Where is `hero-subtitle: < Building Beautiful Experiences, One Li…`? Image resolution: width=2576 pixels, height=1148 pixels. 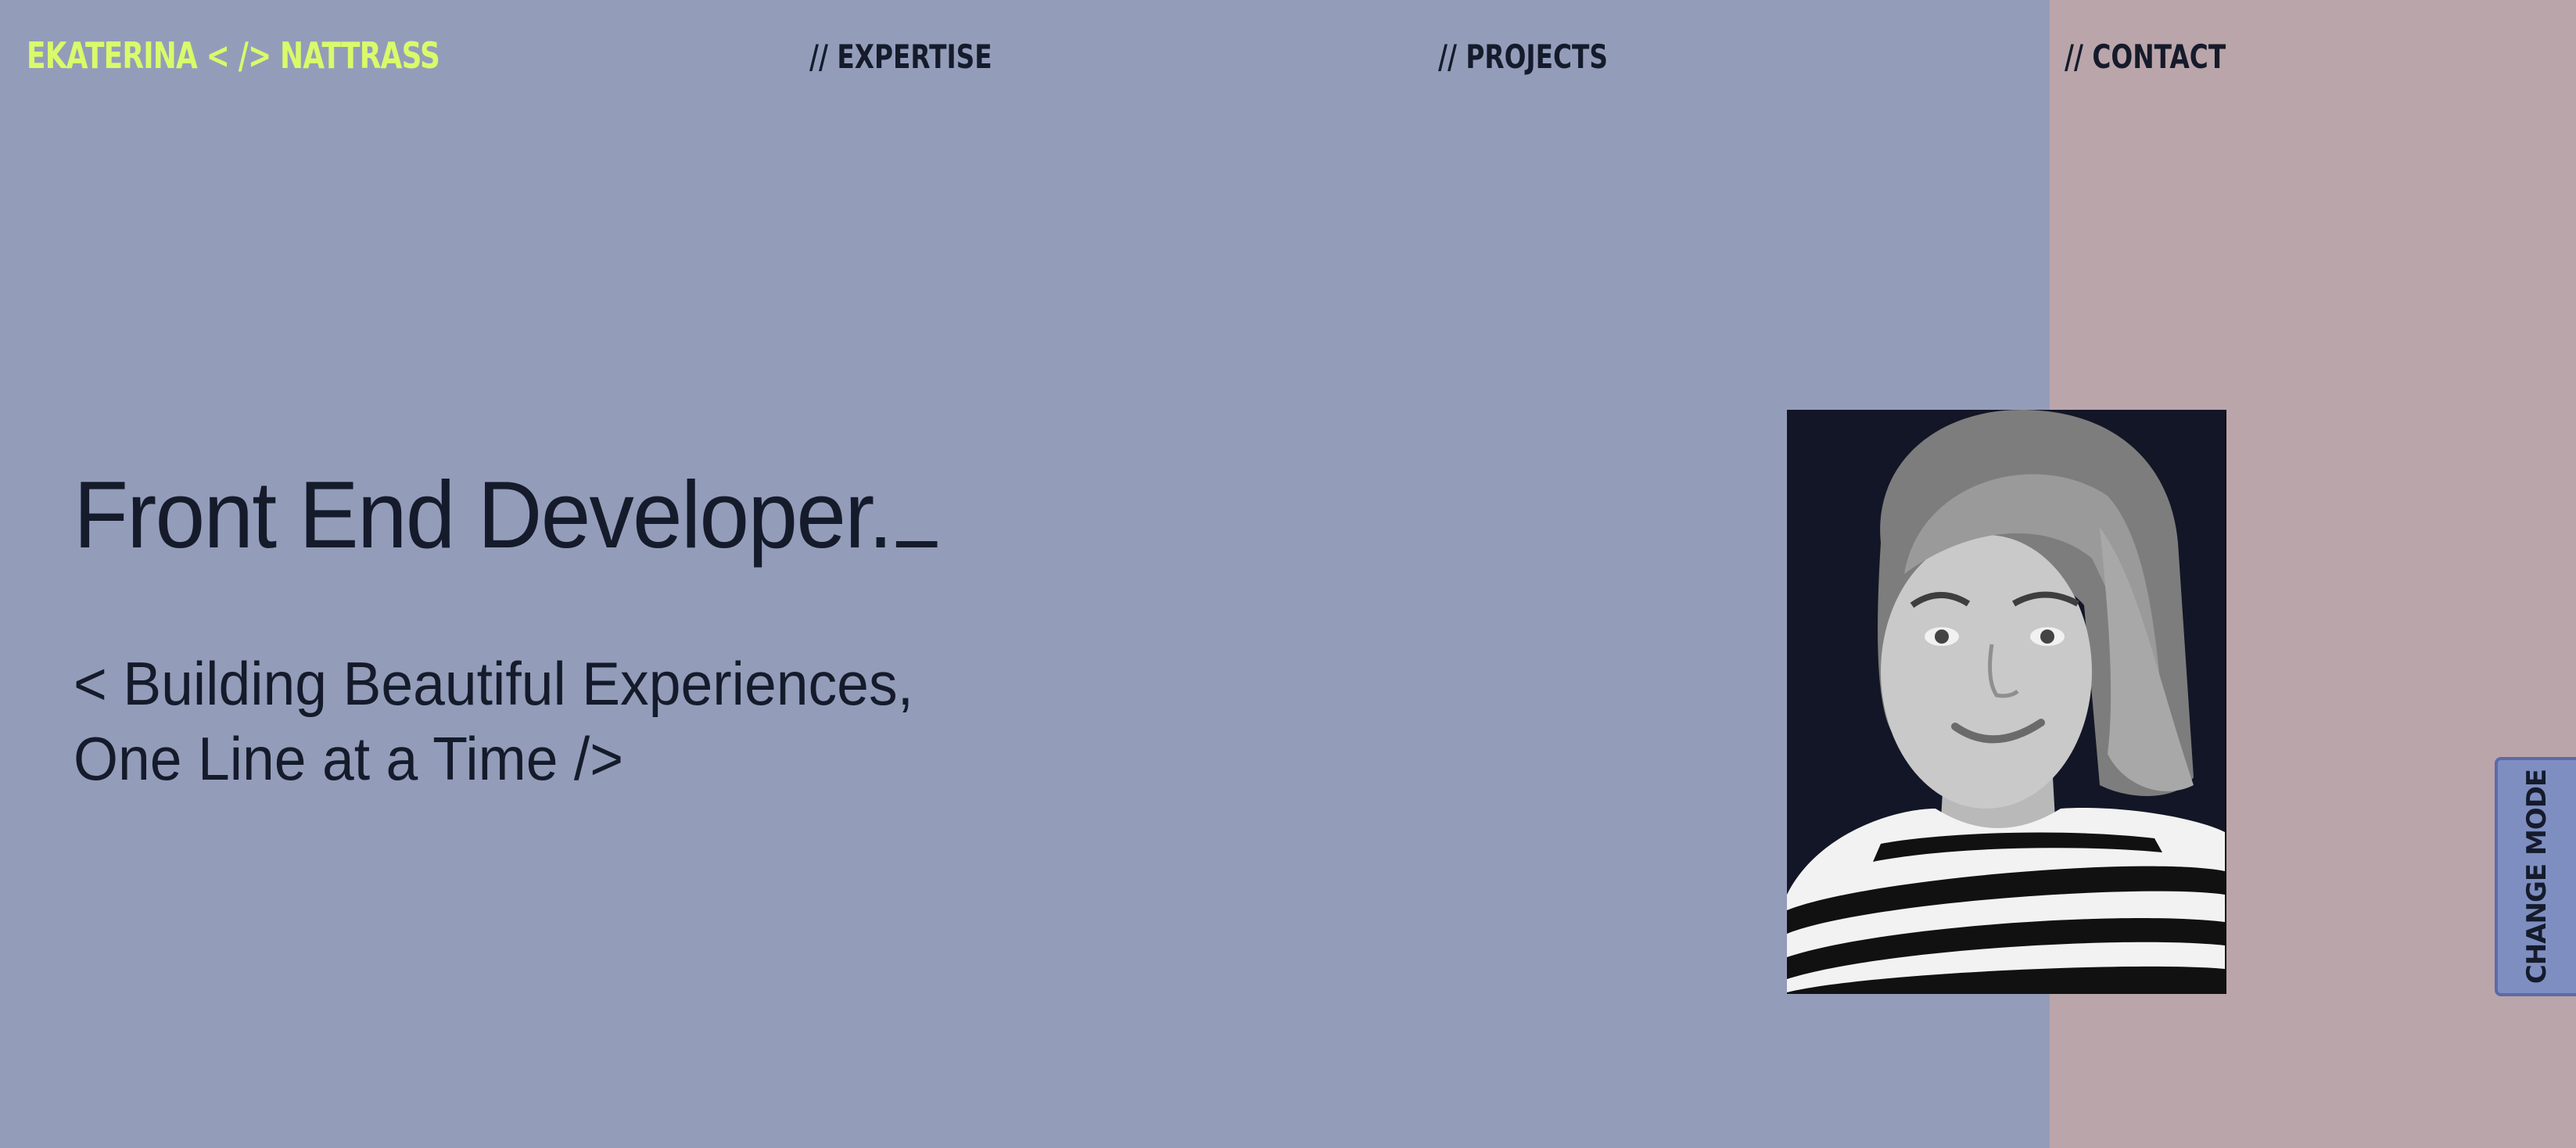 hero-subtitle: < Building Beautiful Experiences, One Li… is located at coordinates (494, 721).